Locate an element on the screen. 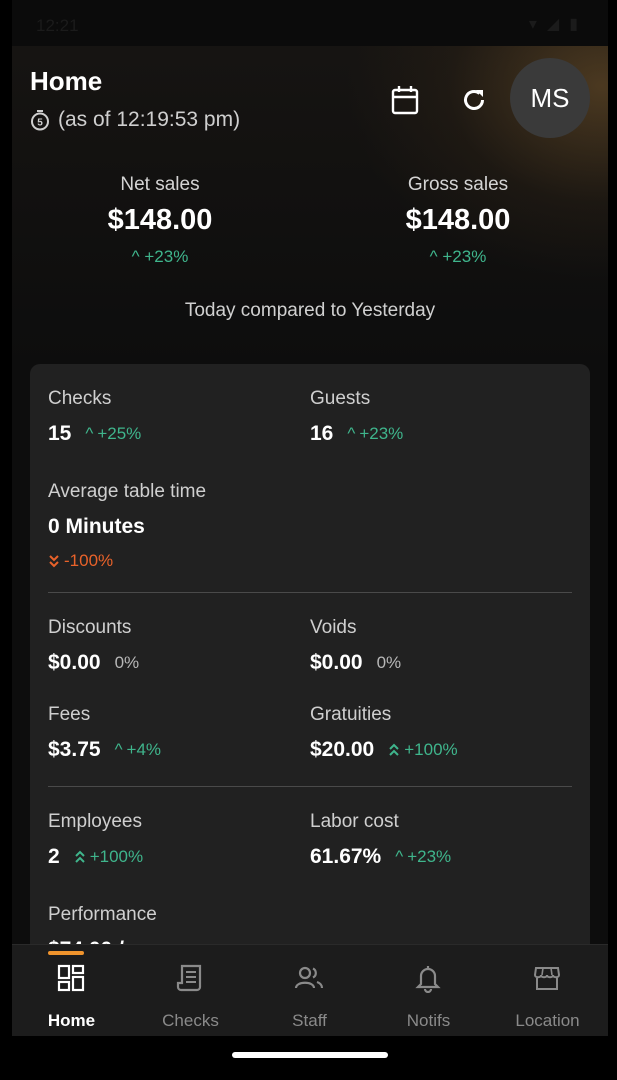 Image resolution: width=617 pixels, height=1080 pixels. guests-value: 16 is located at coordinates (322, 433).